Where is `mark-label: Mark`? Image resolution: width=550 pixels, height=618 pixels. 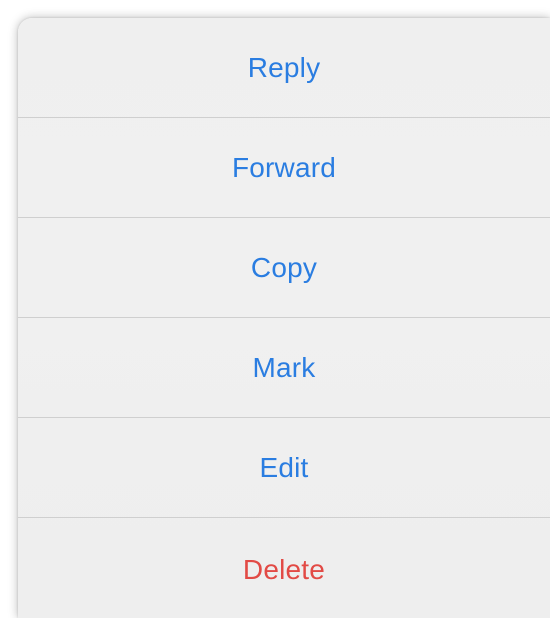
mark-label: Mark is located at coordinates (284, 367).